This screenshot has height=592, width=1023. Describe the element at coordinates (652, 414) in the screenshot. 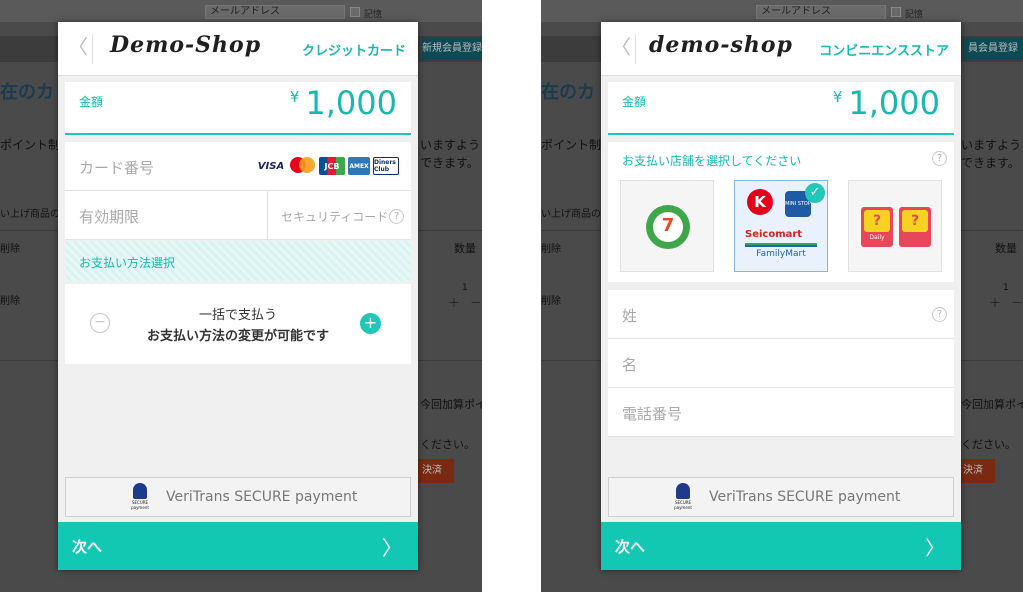

I see `phone-label: 電話番号` at that location.